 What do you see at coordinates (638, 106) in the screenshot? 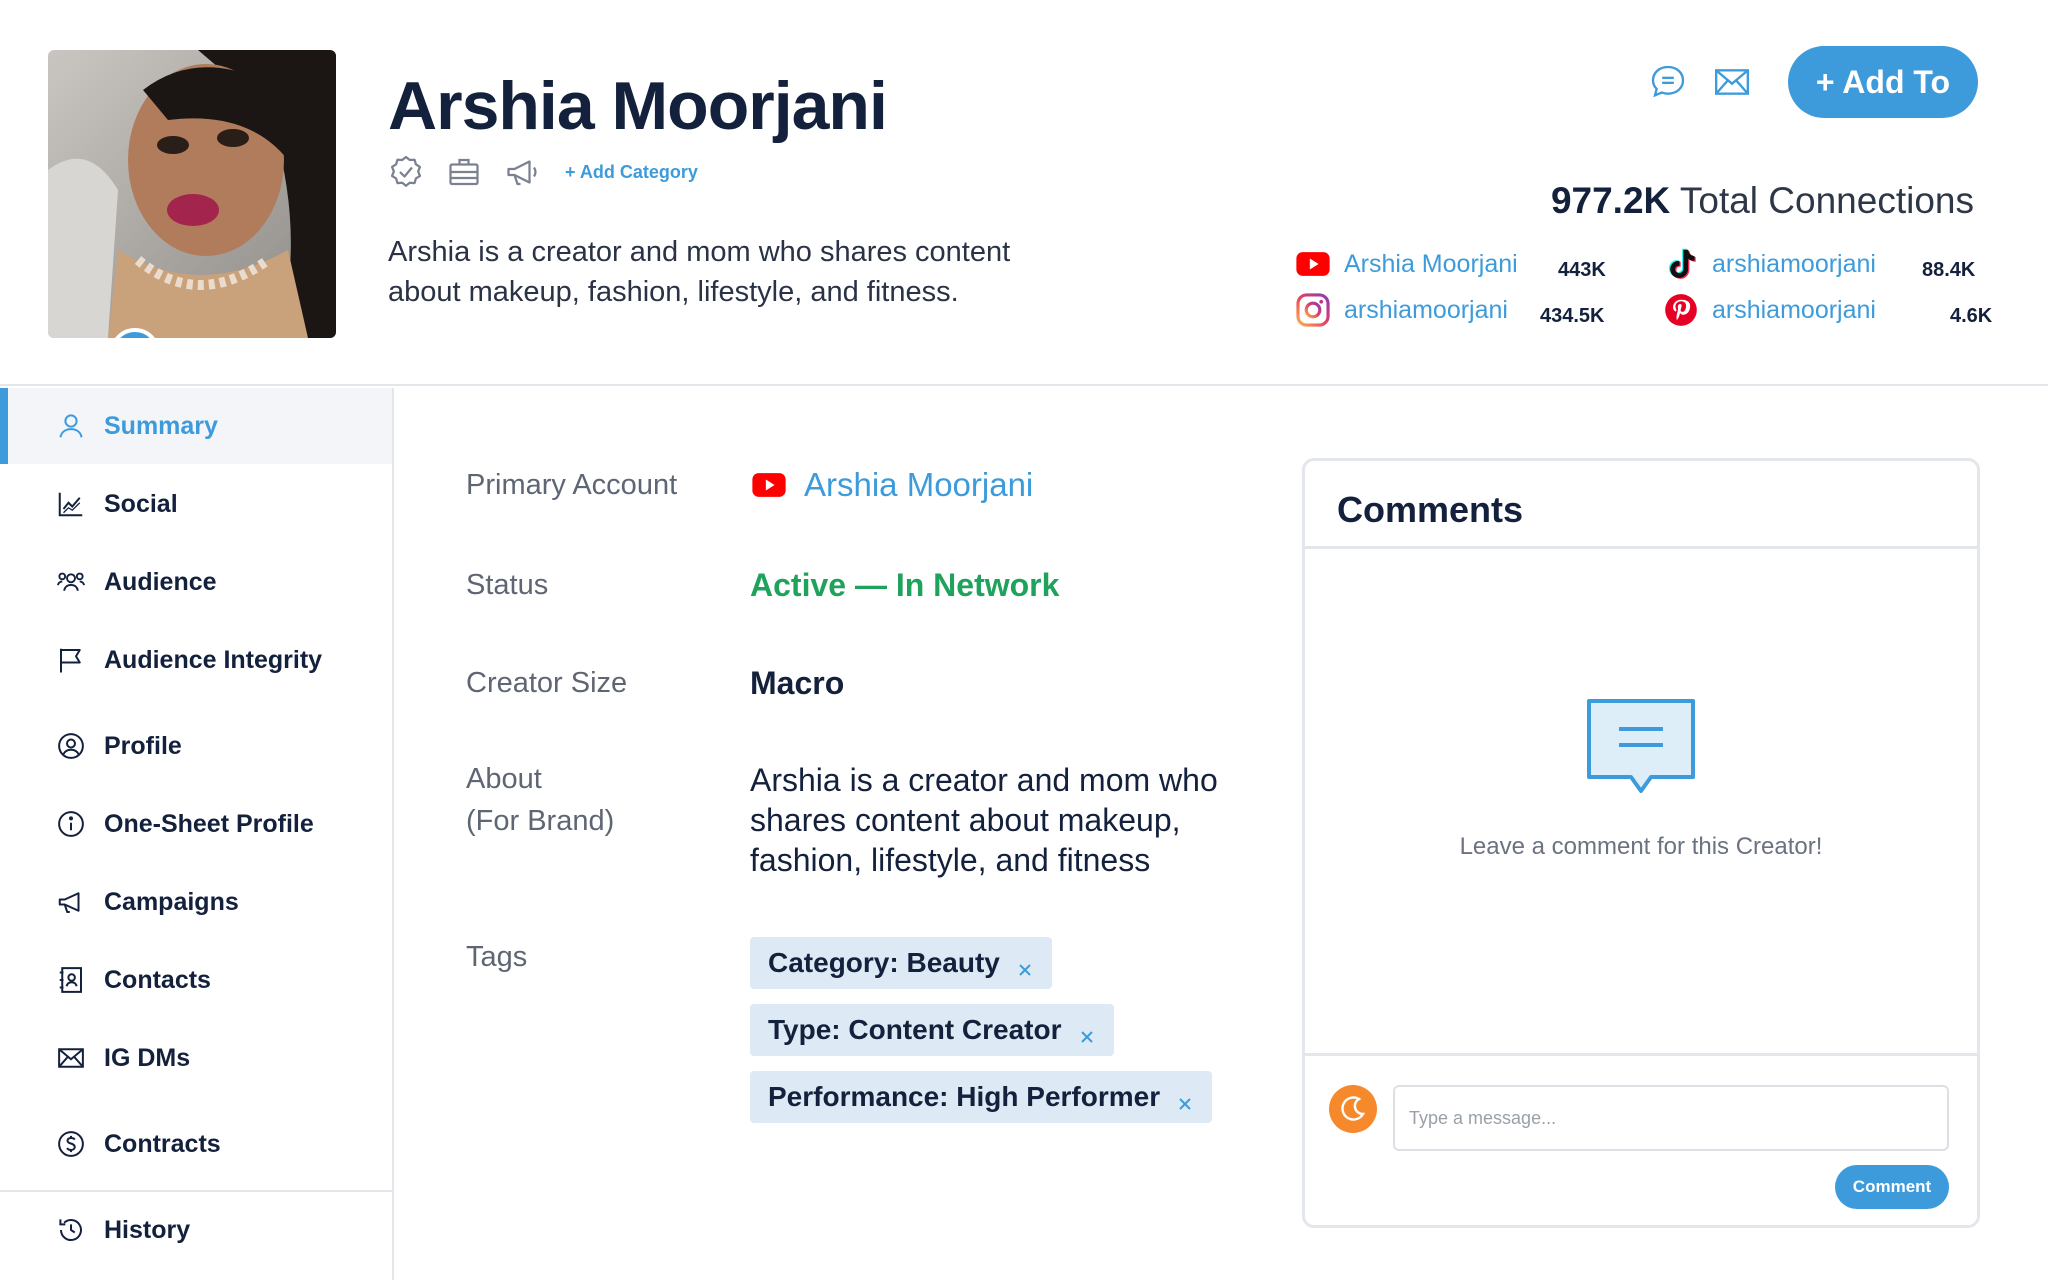
I see `creator-name: Arshia Moorjani` at bounding box center [638, 106].